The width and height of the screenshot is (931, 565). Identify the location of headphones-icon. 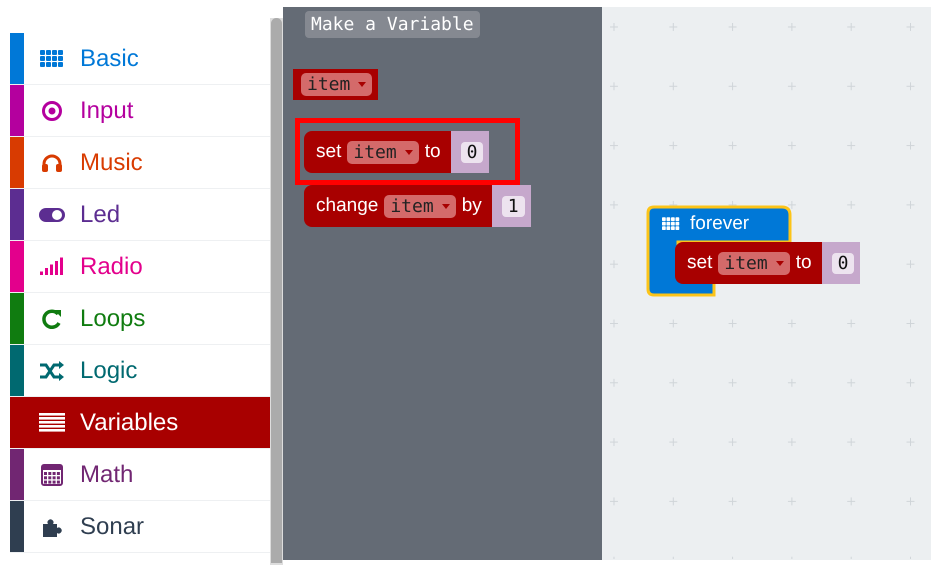
(52, 162).